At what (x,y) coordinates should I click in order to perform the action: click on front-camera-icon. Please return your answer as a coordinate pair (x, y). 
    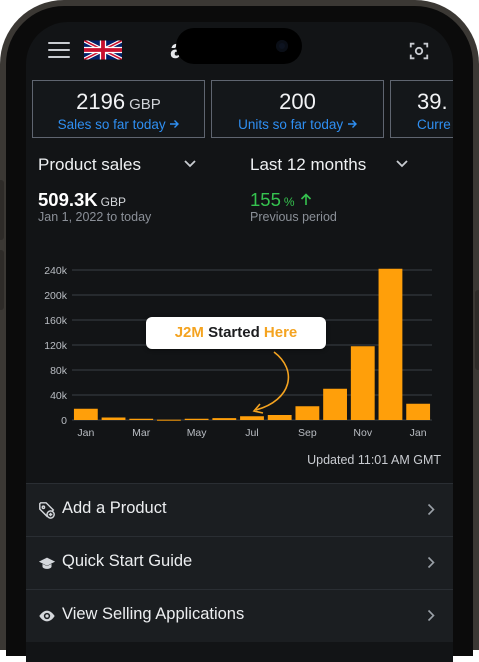
    Looking at the image, I should click on (282, 46).